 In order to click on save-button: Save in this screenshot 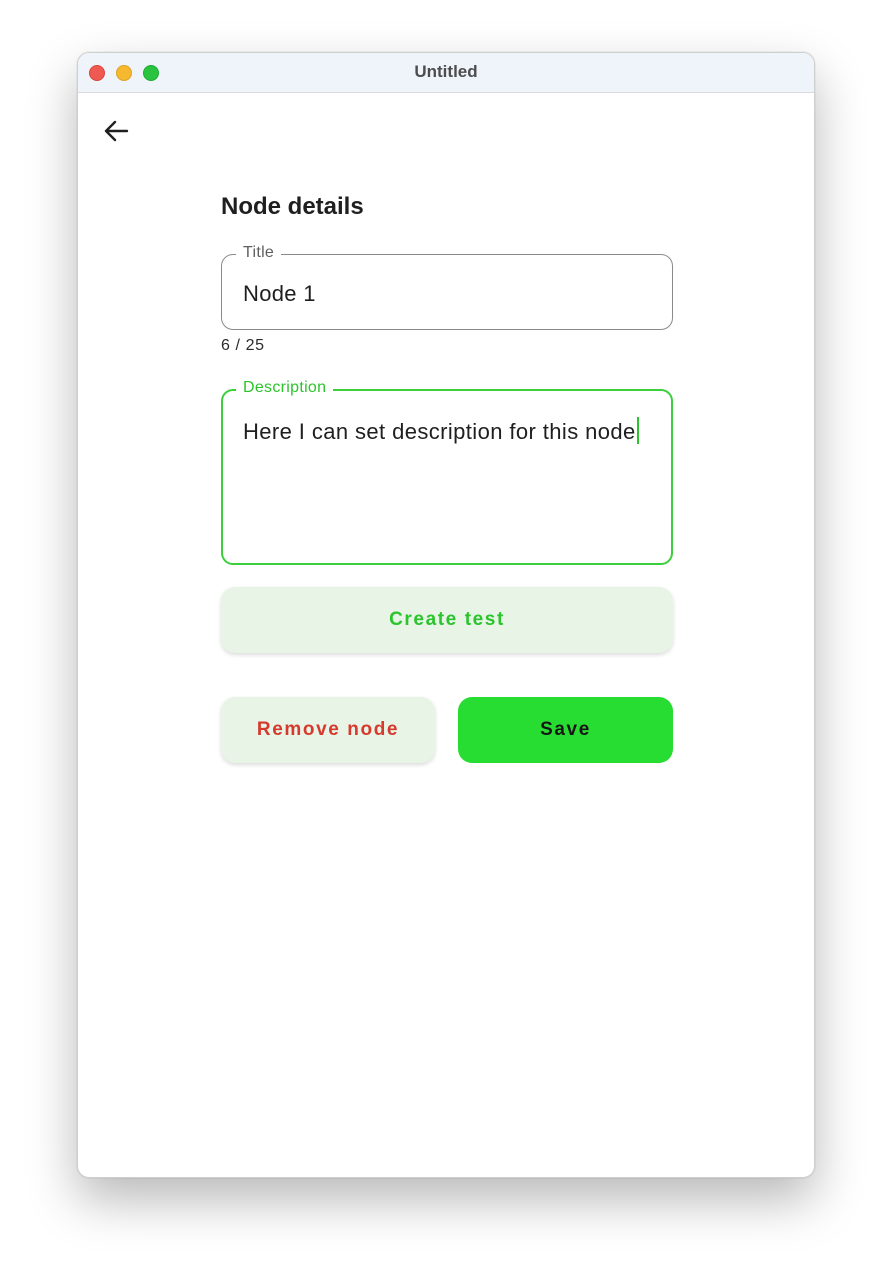, I will do `click(565, 730)`.